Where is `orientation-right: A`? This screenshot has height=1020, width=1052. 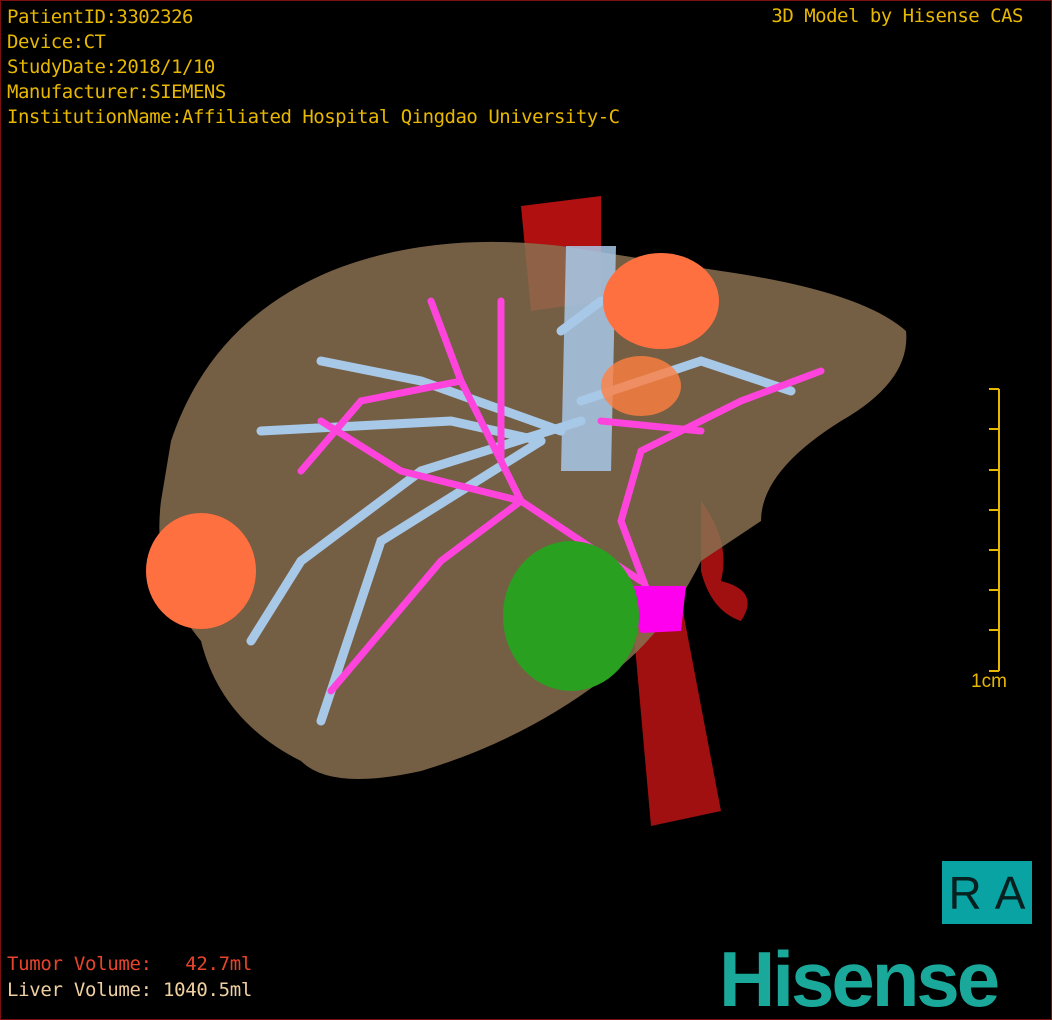 orientation-right: A is located at coordinates (1010, 892).